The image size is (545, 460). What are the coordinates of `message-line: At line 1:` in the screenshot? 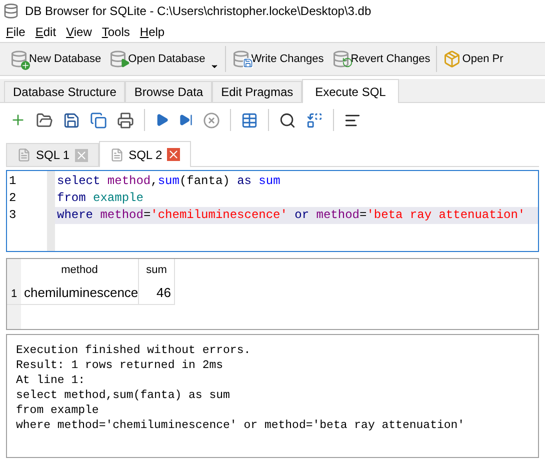 It's located at (51, 380).